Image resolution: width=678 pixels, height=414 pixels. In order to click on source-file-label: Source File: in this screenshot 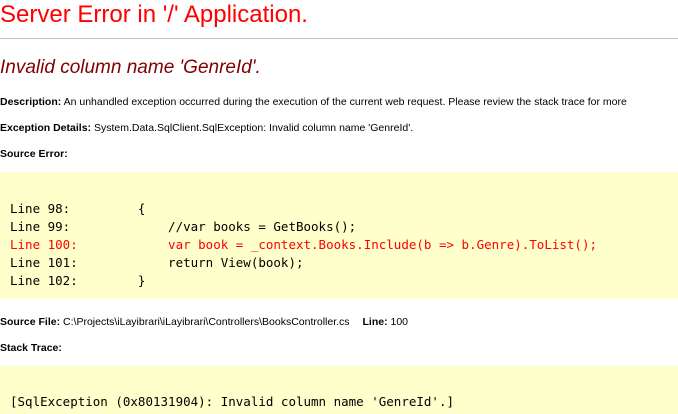, I will do `click(30, 322)`.